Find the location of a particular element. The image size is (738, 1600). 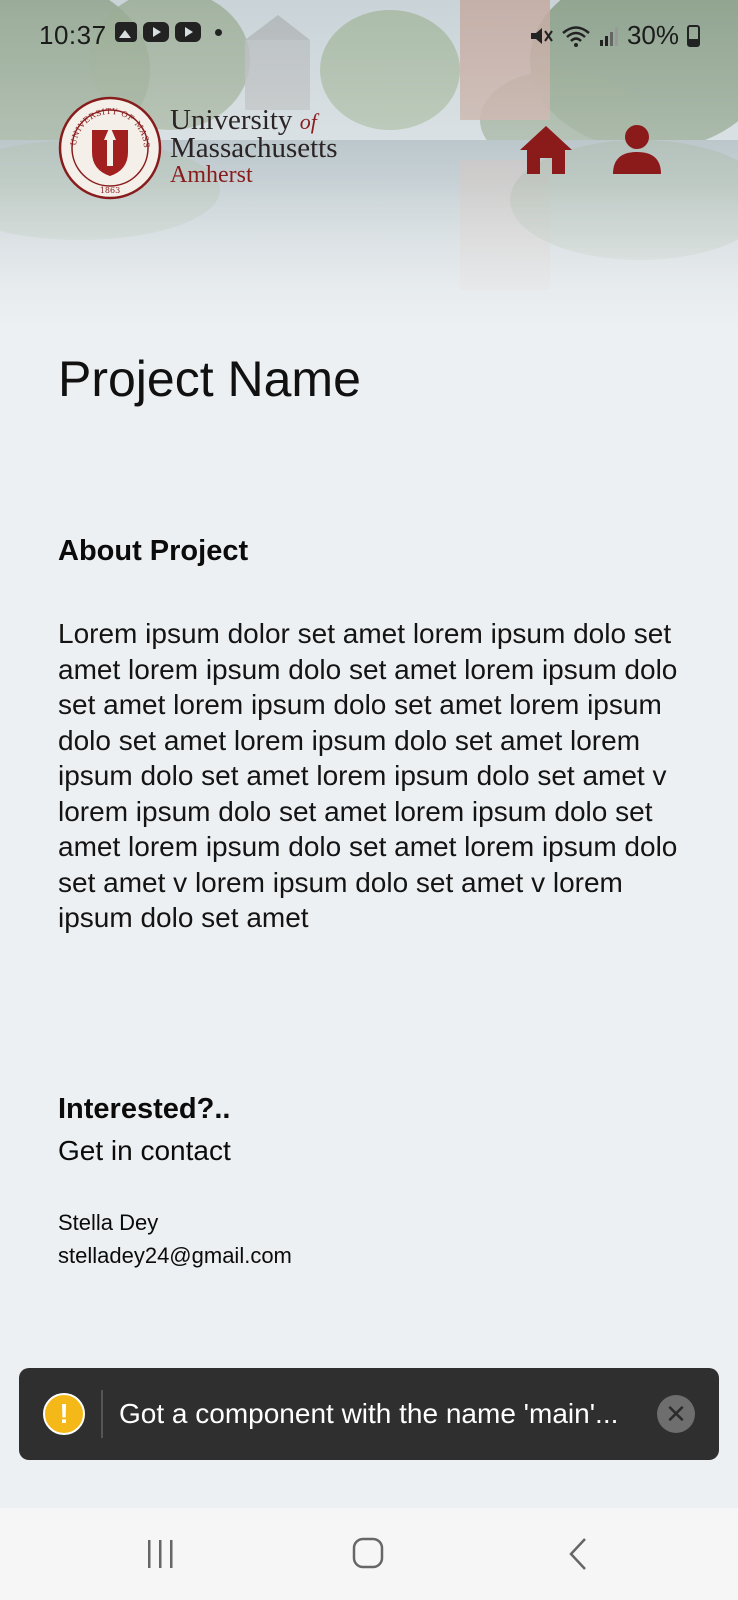

page-title: Project Name is located at coordinates (209, 379).